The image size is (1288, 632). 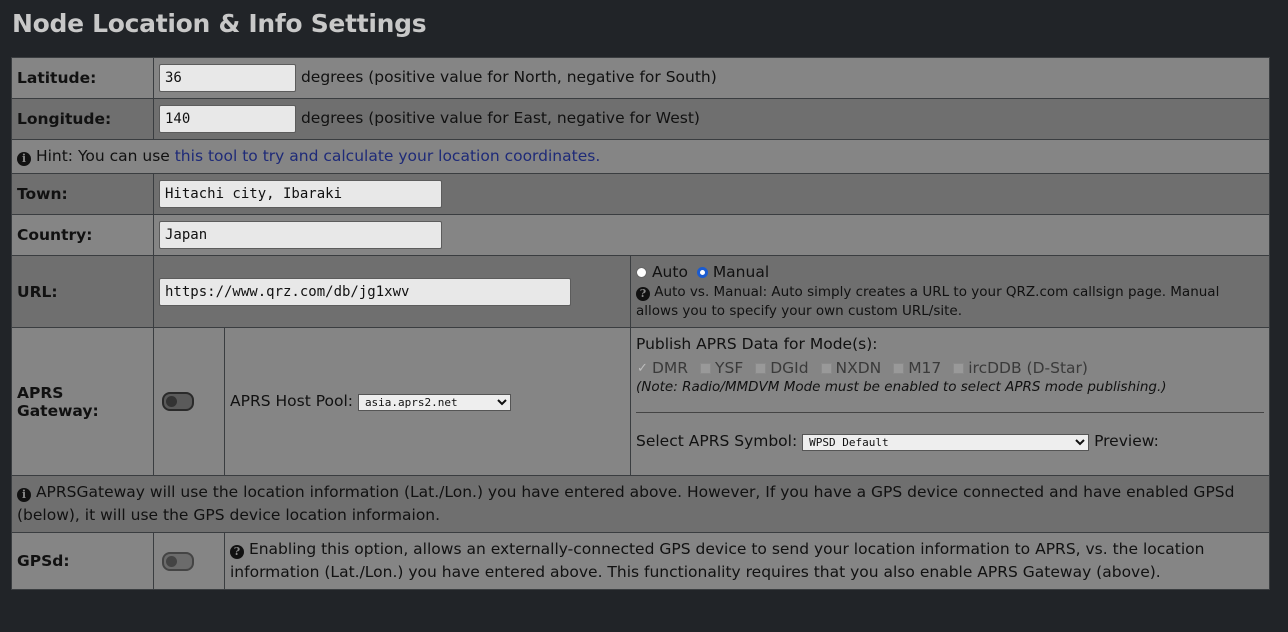 I want to click on url-auto-radio, so click(x=641, y=272).